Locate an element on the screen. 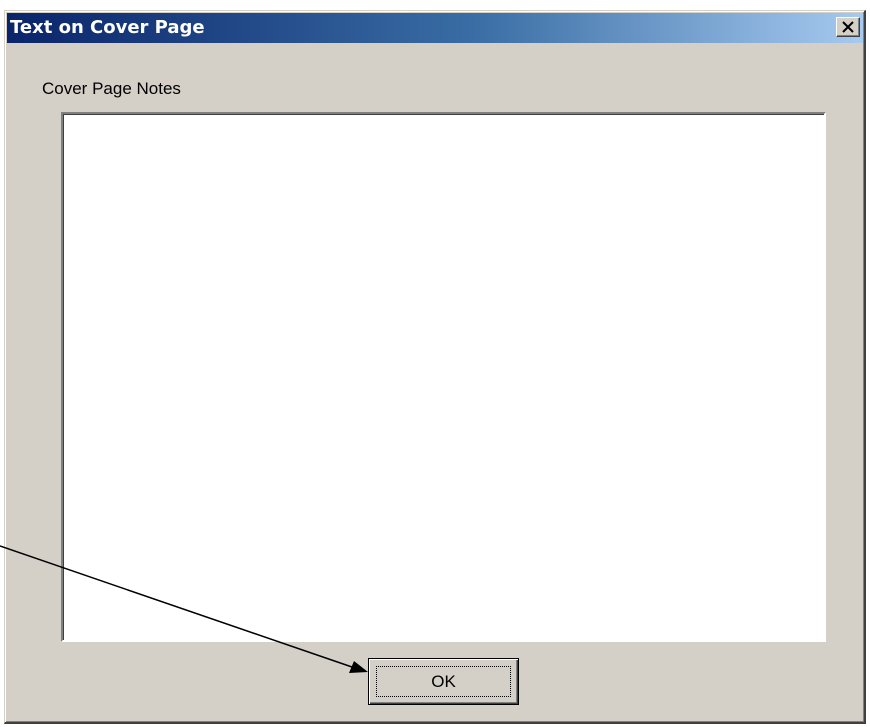 Image resolution: width=870 pixels, height=727 pixels. ok-button-label: OK is located at coordinates (443, 681).